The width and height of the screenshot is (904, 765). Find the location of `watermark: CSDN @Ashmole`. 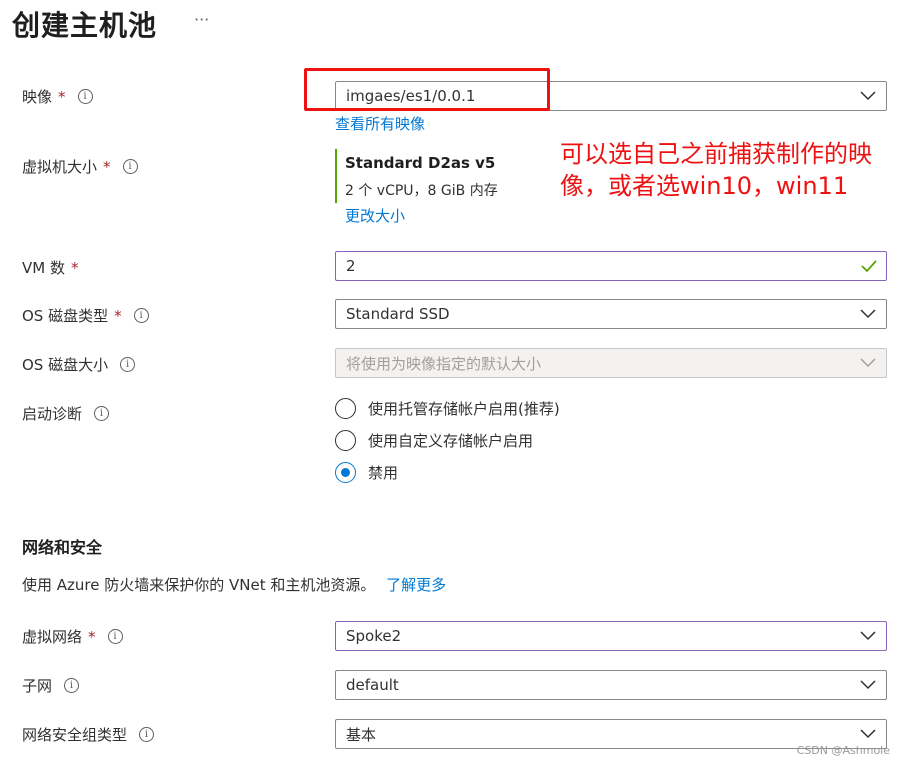

watermark: CSDN @Ashmole is located at coordinates (843, 750).